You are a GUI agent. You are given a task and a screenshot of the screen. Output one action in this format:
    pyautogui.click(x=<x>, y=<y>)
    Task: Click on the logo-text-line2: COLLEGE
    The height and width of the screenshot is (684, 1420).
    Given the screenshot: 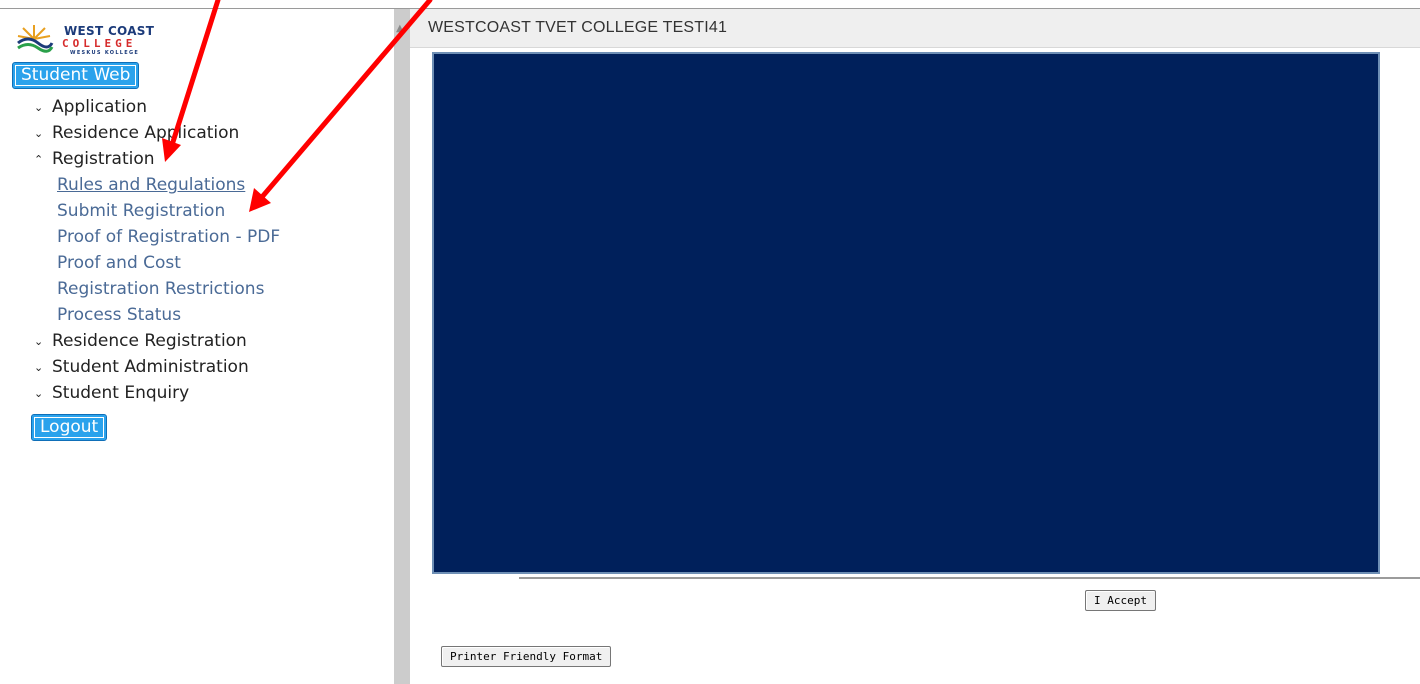 What is the action you would take?
    pyautogui.click(x=99, y=43)
    